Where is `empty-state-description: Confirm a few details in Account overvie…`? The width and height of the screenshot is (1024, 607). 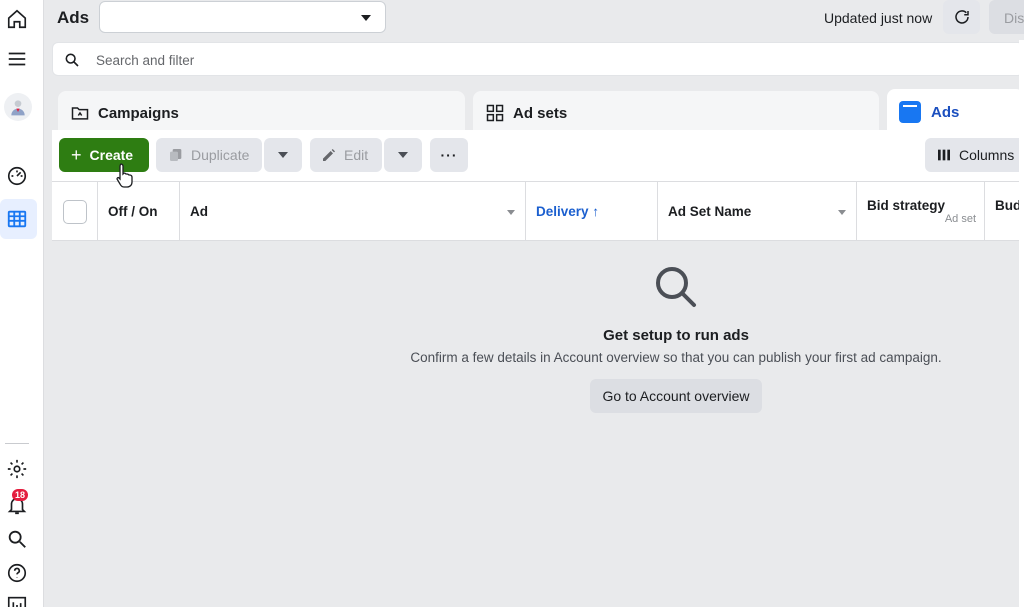
empty-state-description: Confirm a few details in Account overvie… is located at coordinates (676, 357).